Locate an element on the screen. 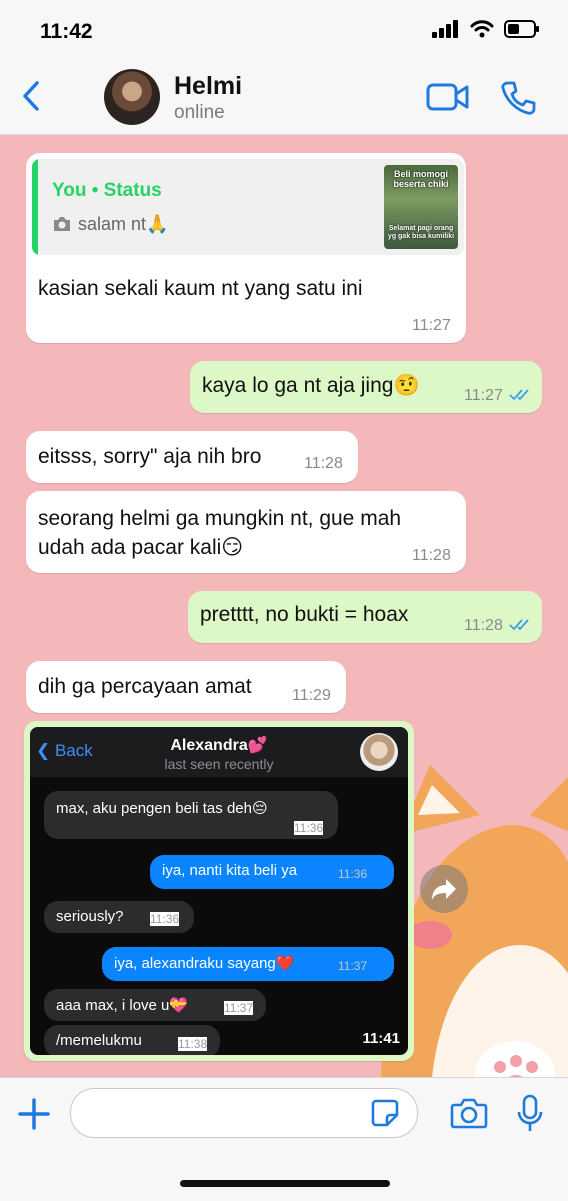  message-text: kasian sekali kaum nt yang satu ini is located at coordinates (200, 288).